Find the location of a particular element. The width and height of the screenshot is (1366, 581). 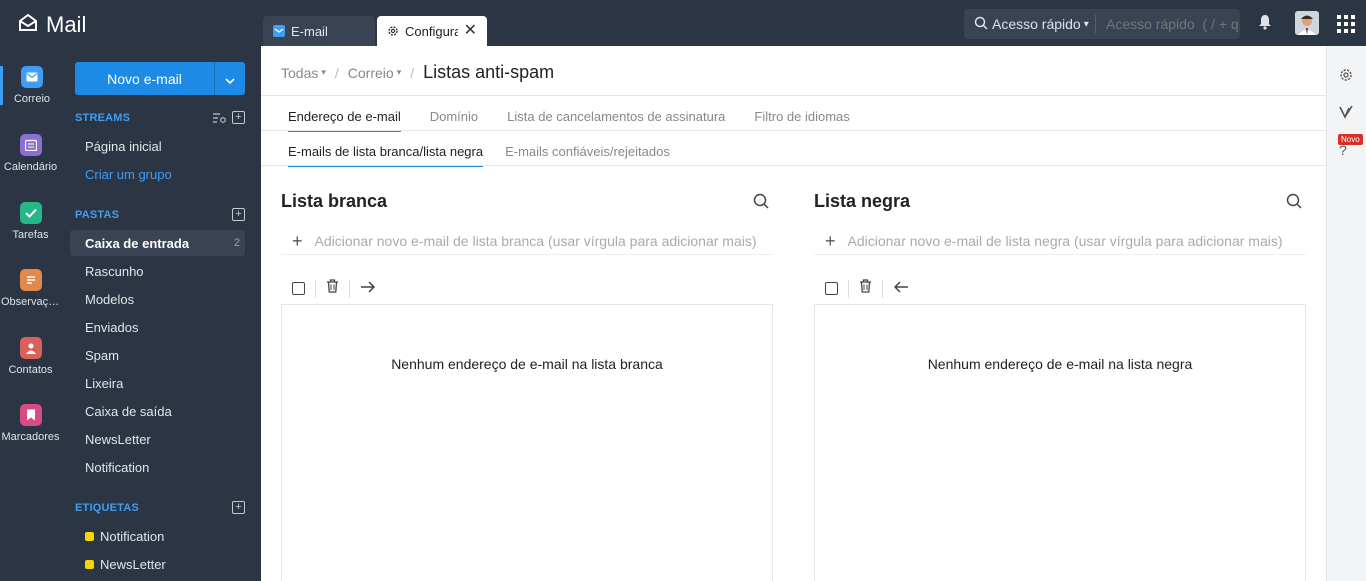

folder-notification: Notification is located at coordinates (157, 467).